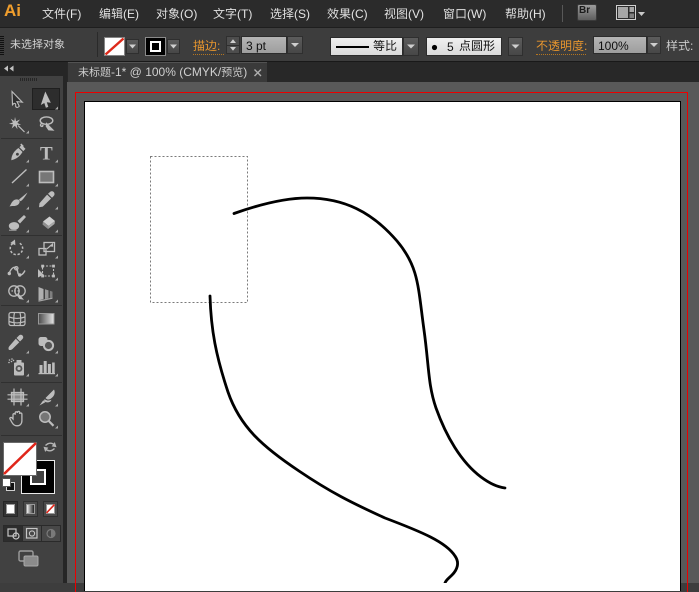 The width and height of the screenshot is (699, 592). I want to click on svg-text: (O), so click(188, 14).